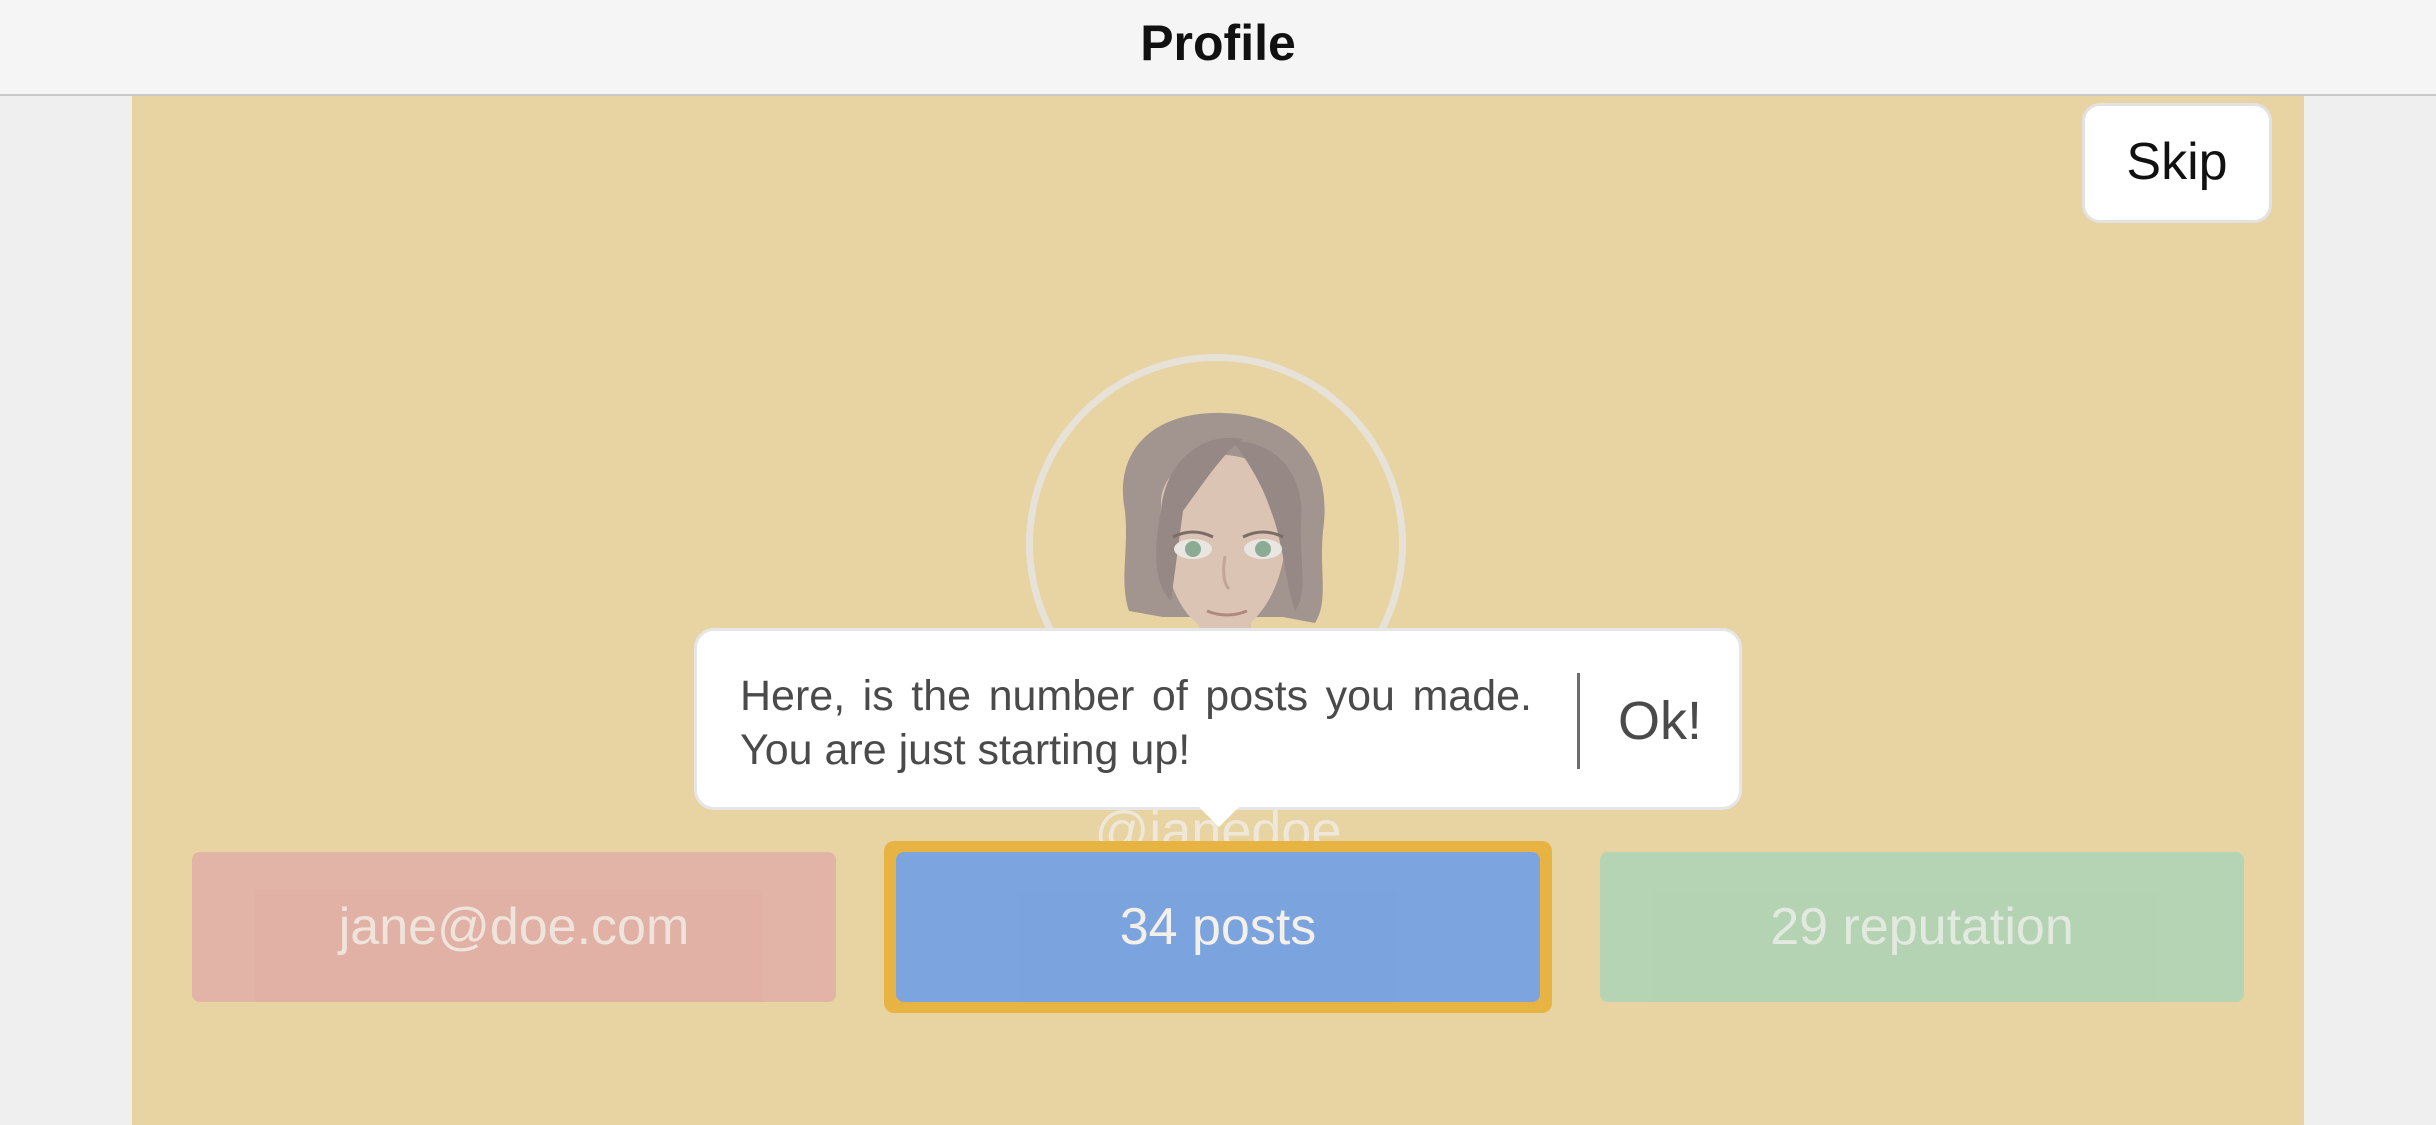 The image size is (2436, 1125). I want to click on navigation-bar: Profile, so click(1218, 48).